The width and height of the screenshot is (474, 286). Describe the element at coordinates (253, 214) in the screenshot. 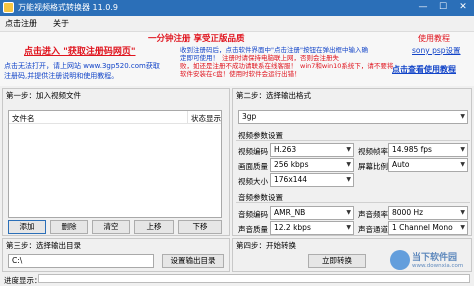

I see `audio-codec-label: 音频编码` at that location.